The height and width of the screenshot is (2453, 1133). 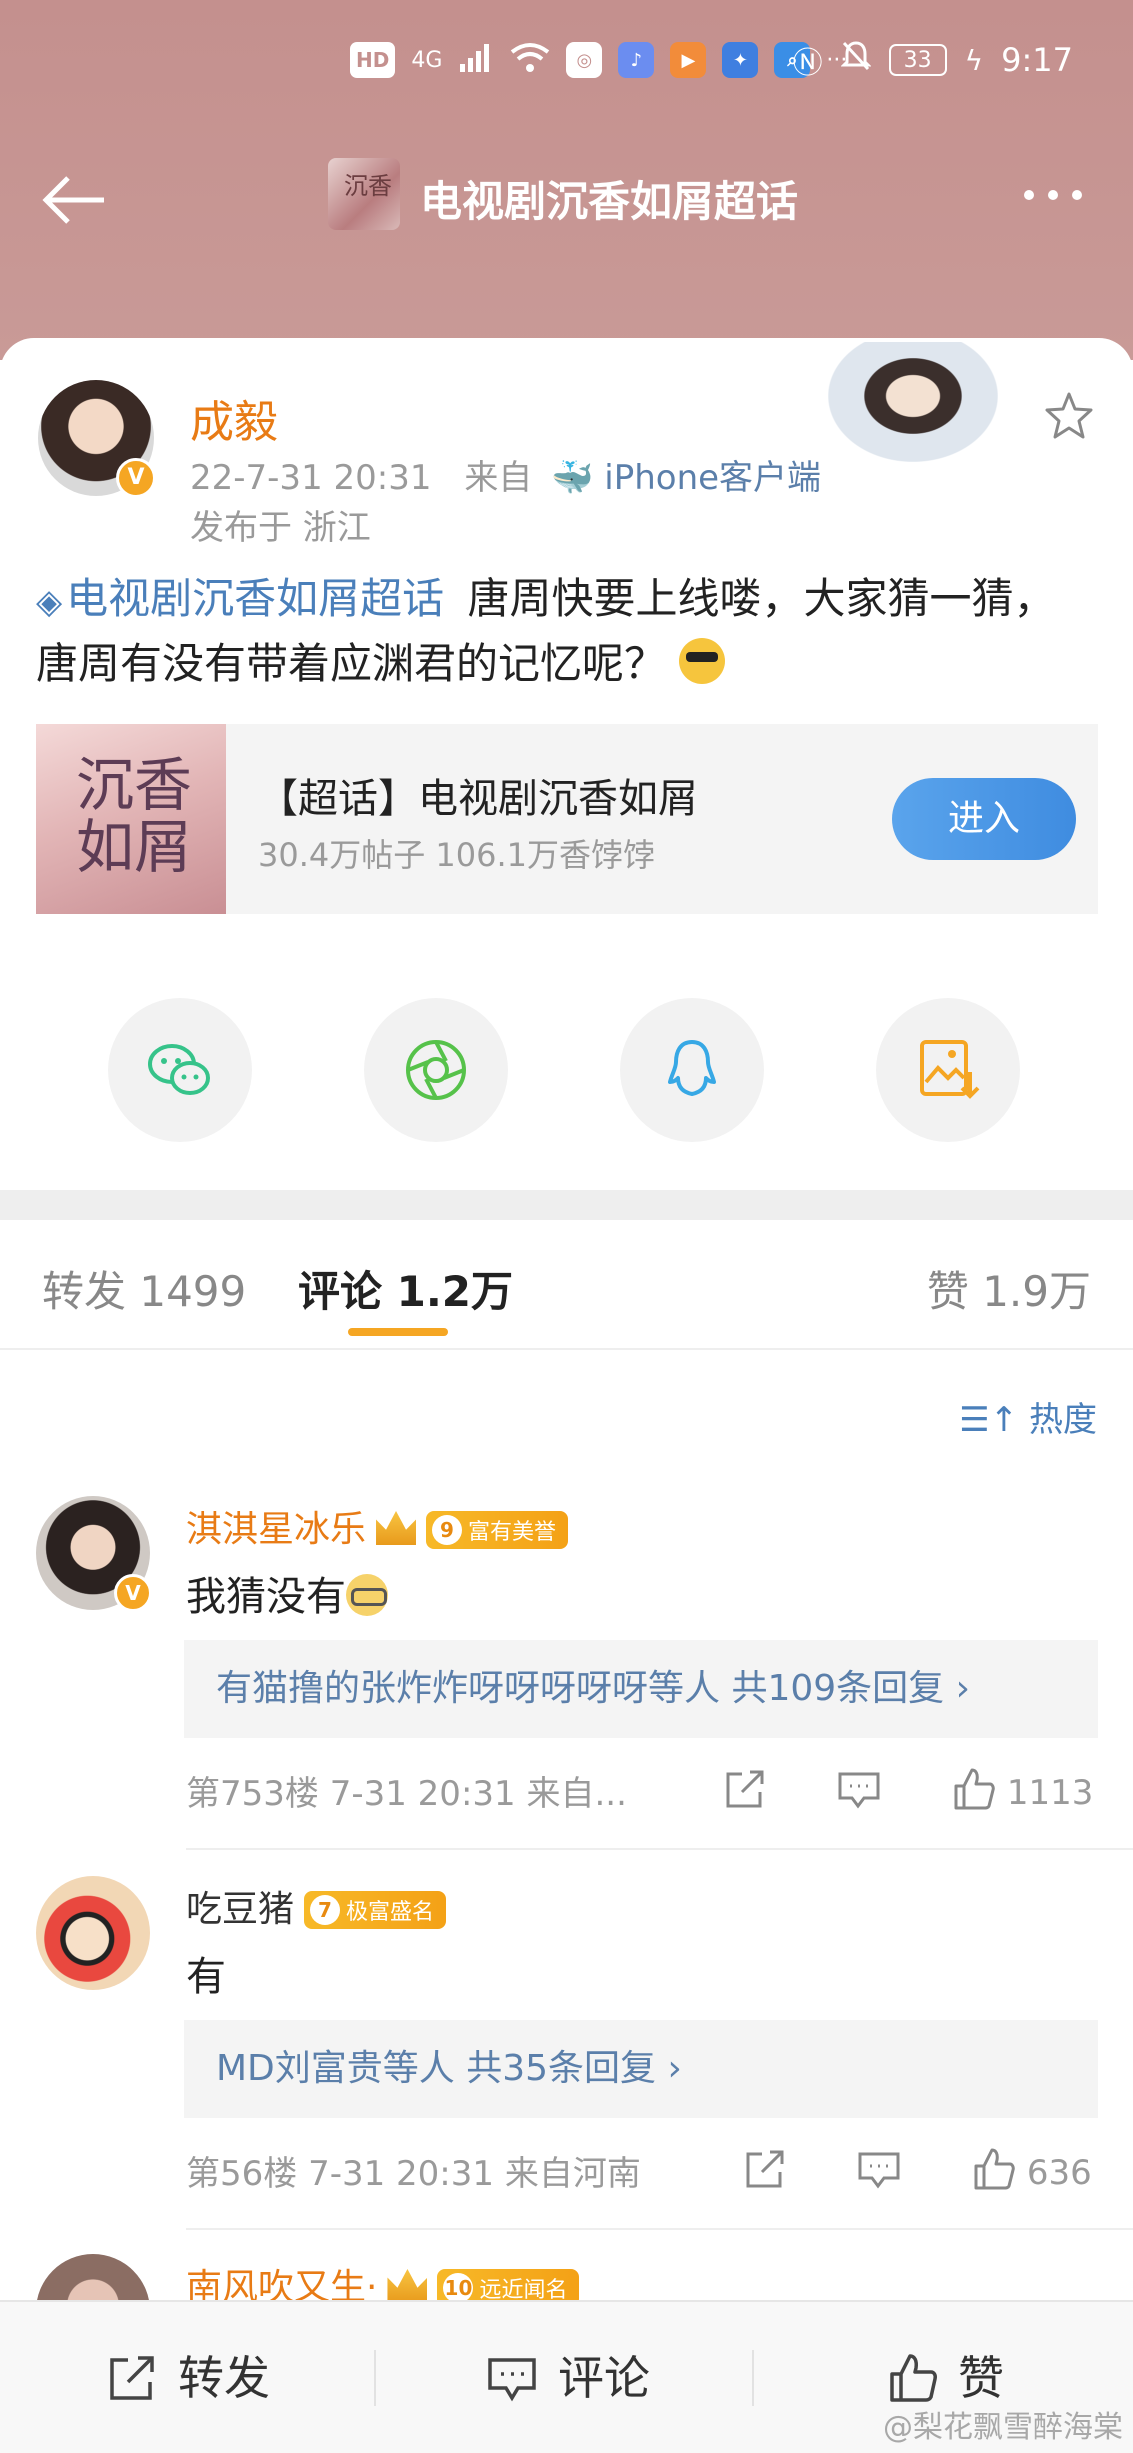 What do you see at coordinates (367, 1595) in the screenshot?
I see `glasses-emoji-icon` at bounding box center [367, 1595].